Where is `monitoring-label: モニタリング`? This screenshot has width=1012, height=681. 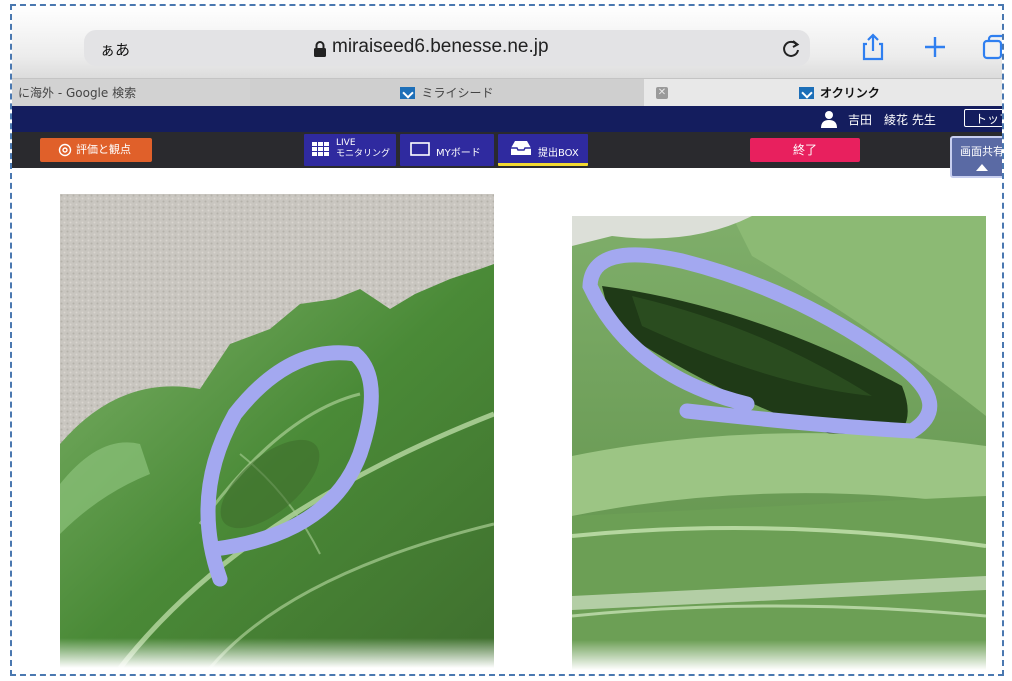
monitoring-label: モニタリング is located at coordinates (363, 154).